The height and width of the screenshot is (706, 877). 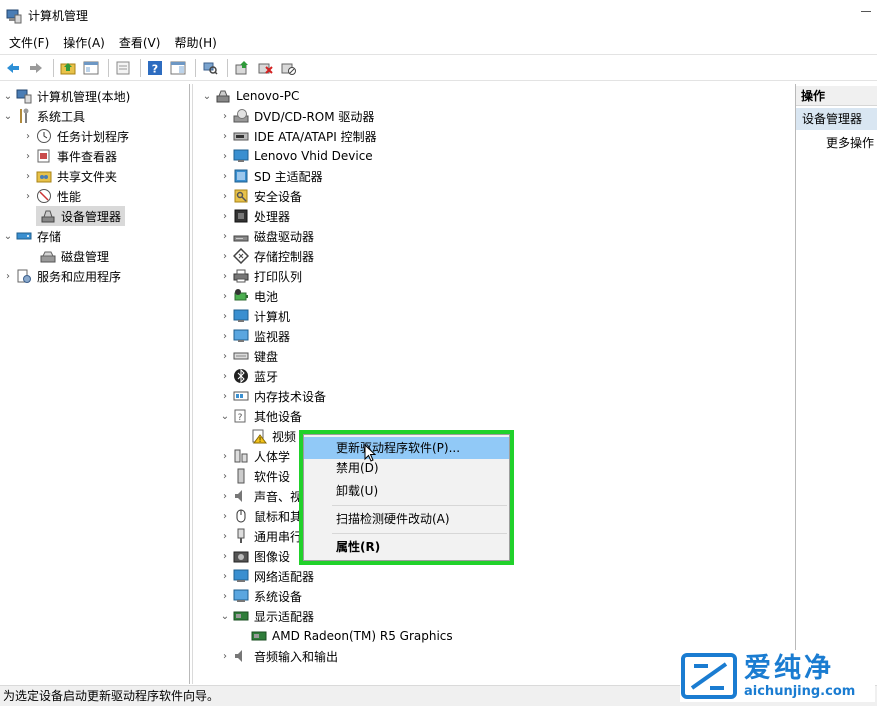 What do you see at coordinates (266, 576) in the screenshot?
I see `device-category: › 网络适配器` at bounding box center [266, 576].